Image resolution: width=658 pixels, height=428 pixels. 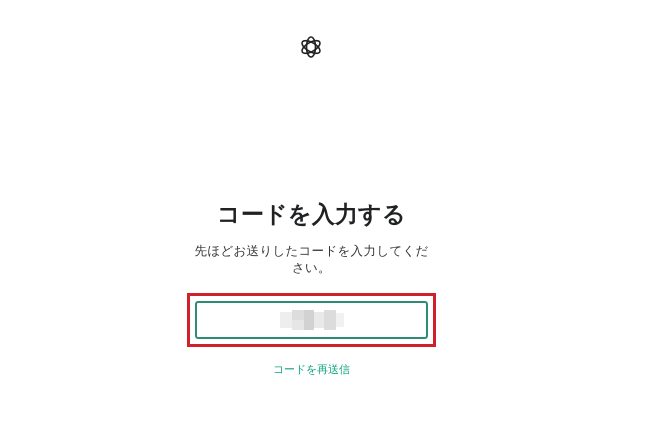 I want to click on page-heading: コードを入力する, so click(x=311, y=215).